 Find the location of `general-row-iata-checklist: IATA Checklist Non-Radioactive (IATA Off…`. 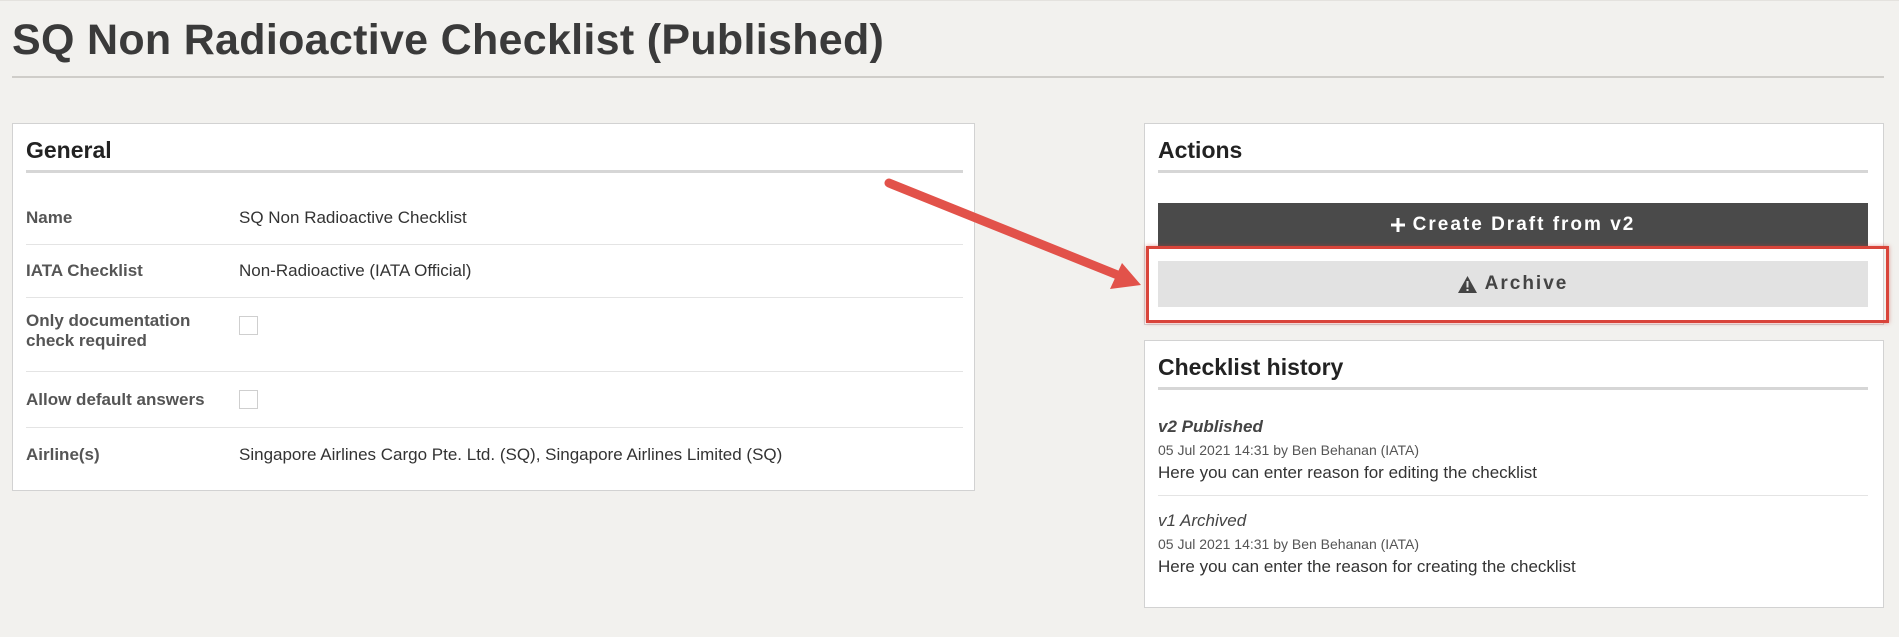

general-row-iata-checklist: IATA Checklist Non-Radioactive (IATA Off… is located at coordinates (494, 271).